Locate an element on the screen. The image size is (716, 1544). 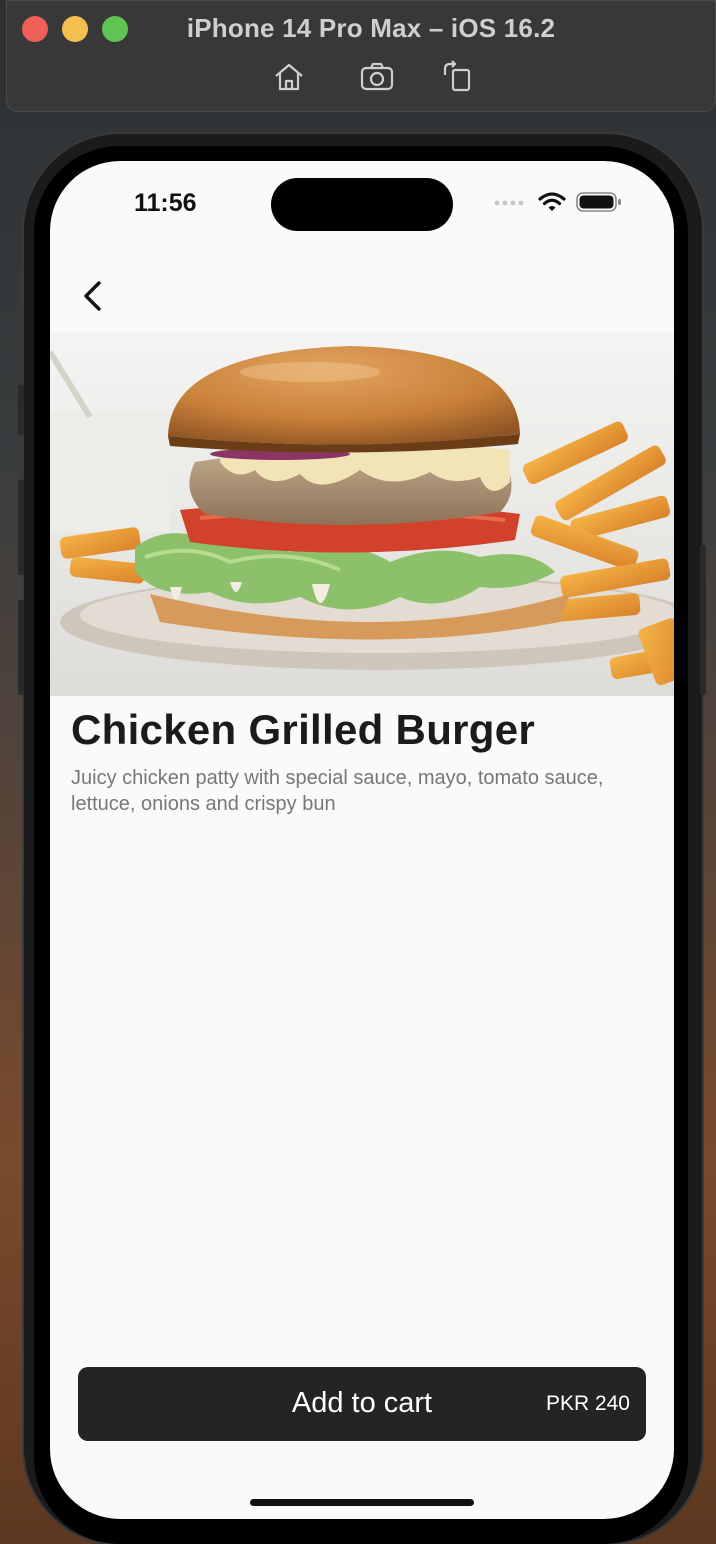
price-label: PKR 240 is located at coordinates (587, 1403).